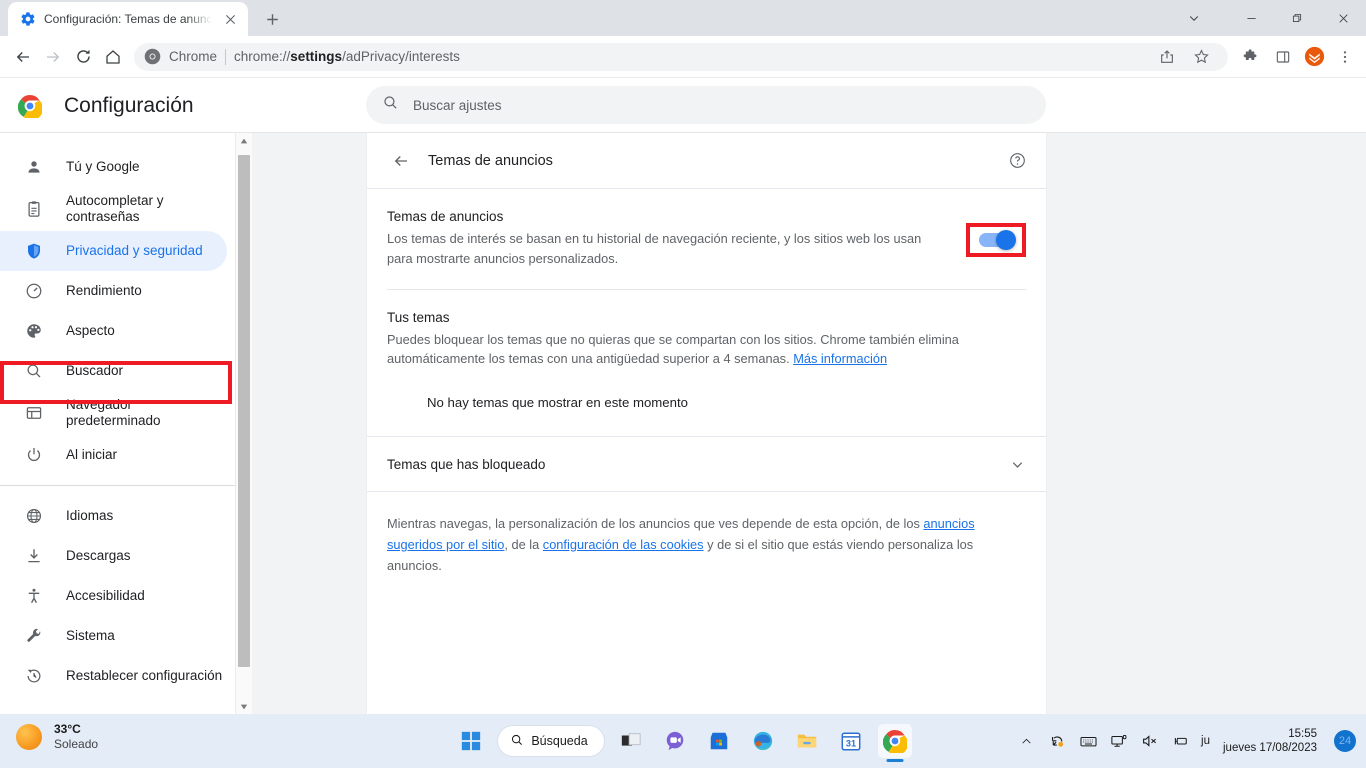  I want to click on new-tab-button, so click(272, 19).